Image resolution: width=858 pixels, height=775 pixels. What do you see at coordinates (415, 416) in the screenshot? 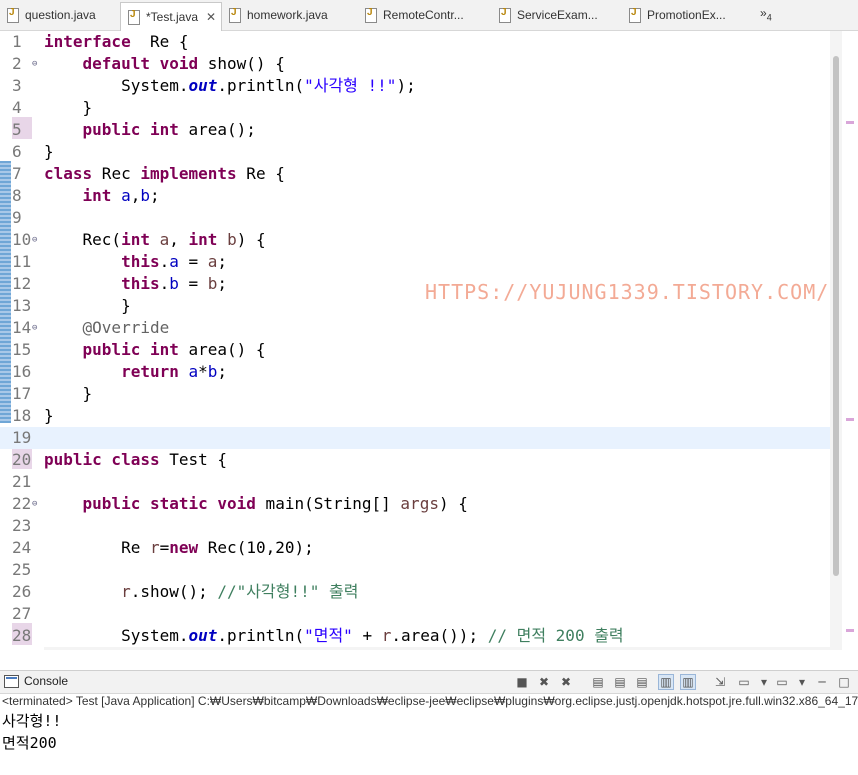
I see `code-line: 18}` at bounding box center [415, 416].